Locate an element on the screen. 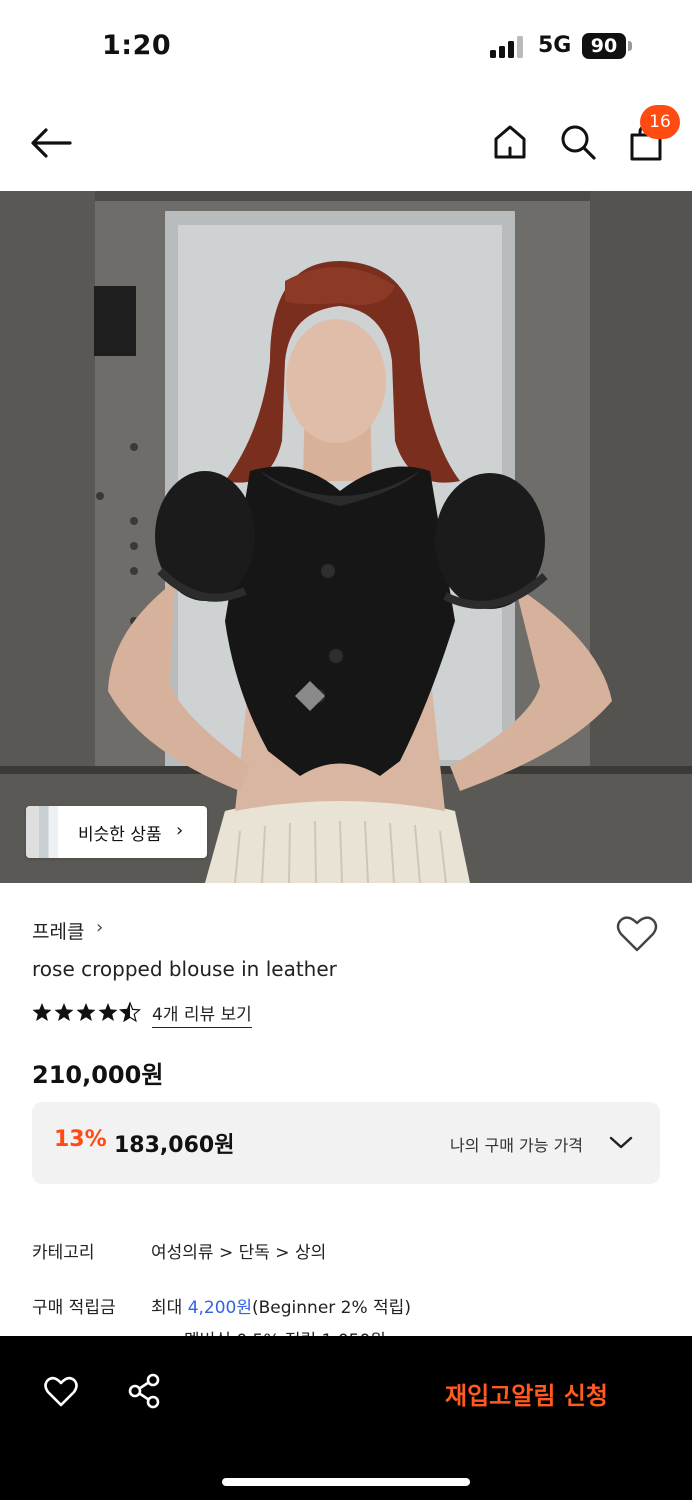  home-indicator is located at coordinates (346, 1482).